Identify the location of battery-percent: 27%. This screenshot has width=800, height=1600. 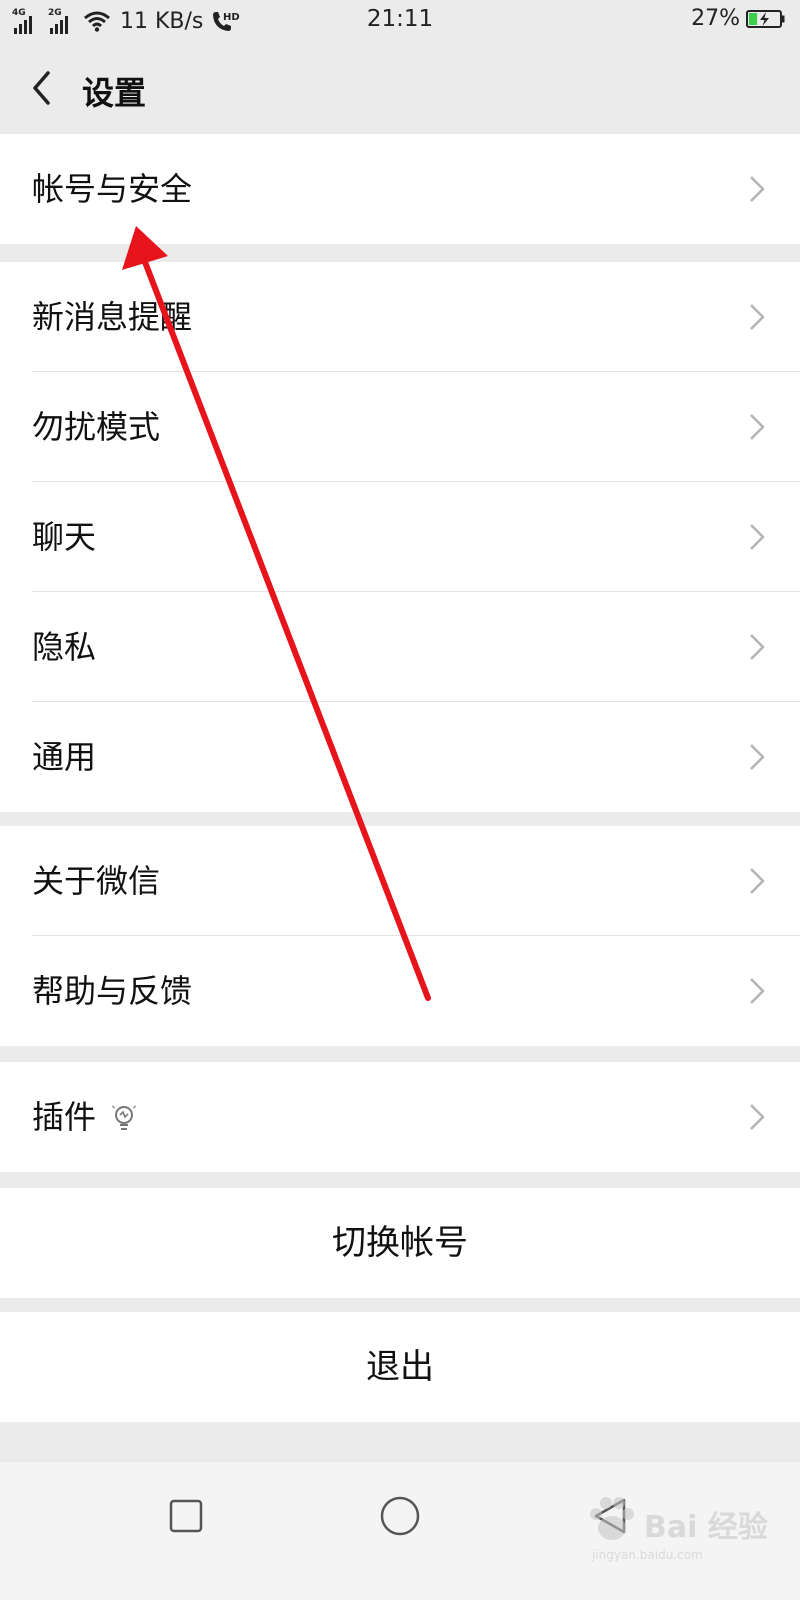
(715, 18).